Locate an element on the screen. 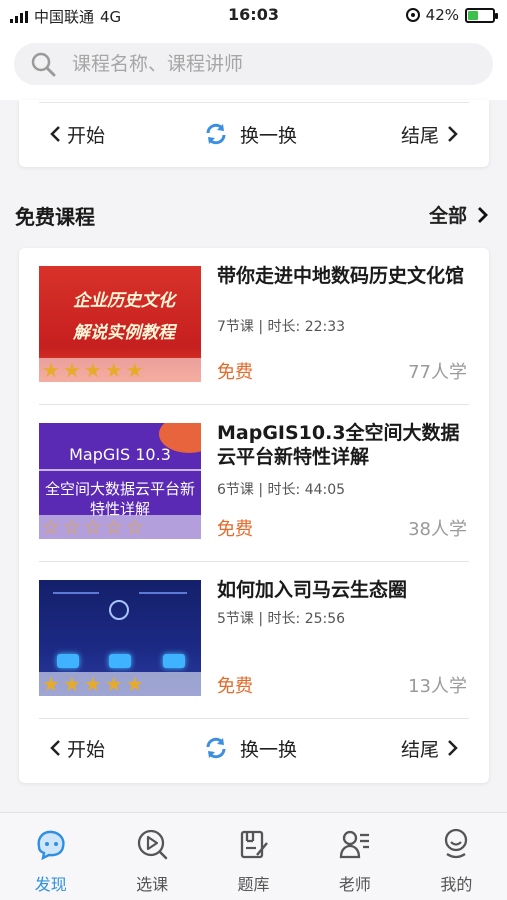 The height and width of the screenshot is (900, 507). tab-discover: 发现 is located at coordinates (50, 856).